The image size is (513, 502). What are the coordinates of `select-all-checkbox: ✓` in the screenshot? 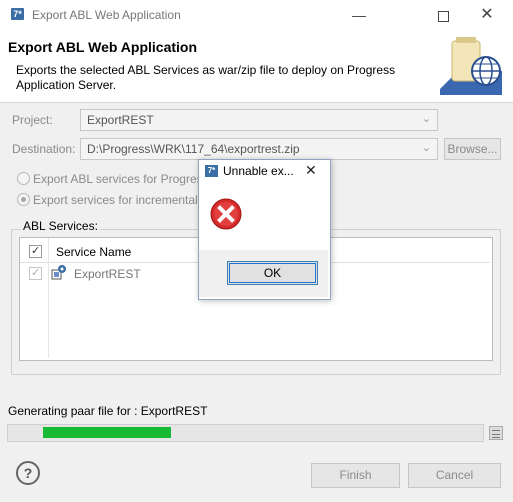 It's located at (35, 251).